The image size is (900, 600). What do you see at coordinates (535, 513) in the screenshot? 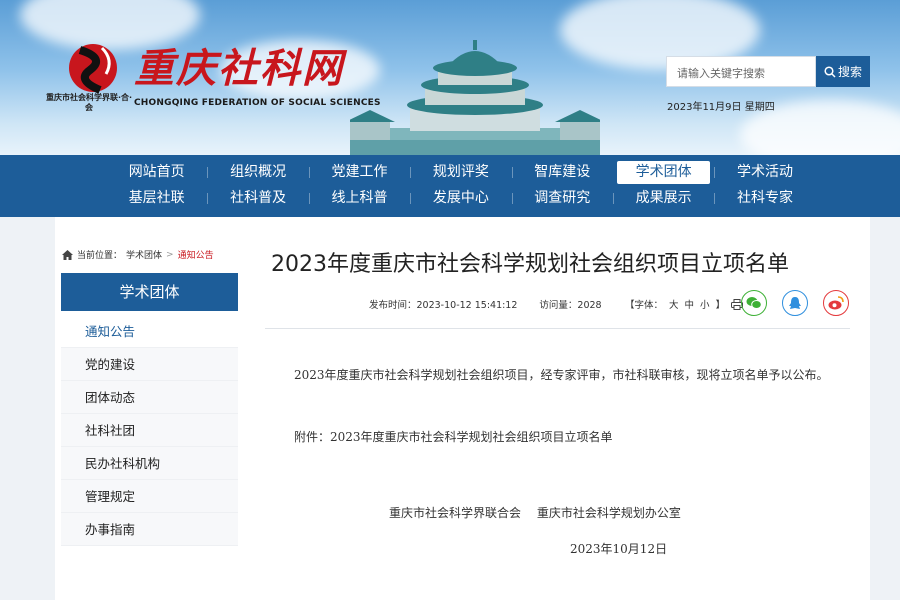
I see `article-signatures: 重庆市社会科学界联合会 重庆市社会科学规划办公室` at bounding box center [535, 513].